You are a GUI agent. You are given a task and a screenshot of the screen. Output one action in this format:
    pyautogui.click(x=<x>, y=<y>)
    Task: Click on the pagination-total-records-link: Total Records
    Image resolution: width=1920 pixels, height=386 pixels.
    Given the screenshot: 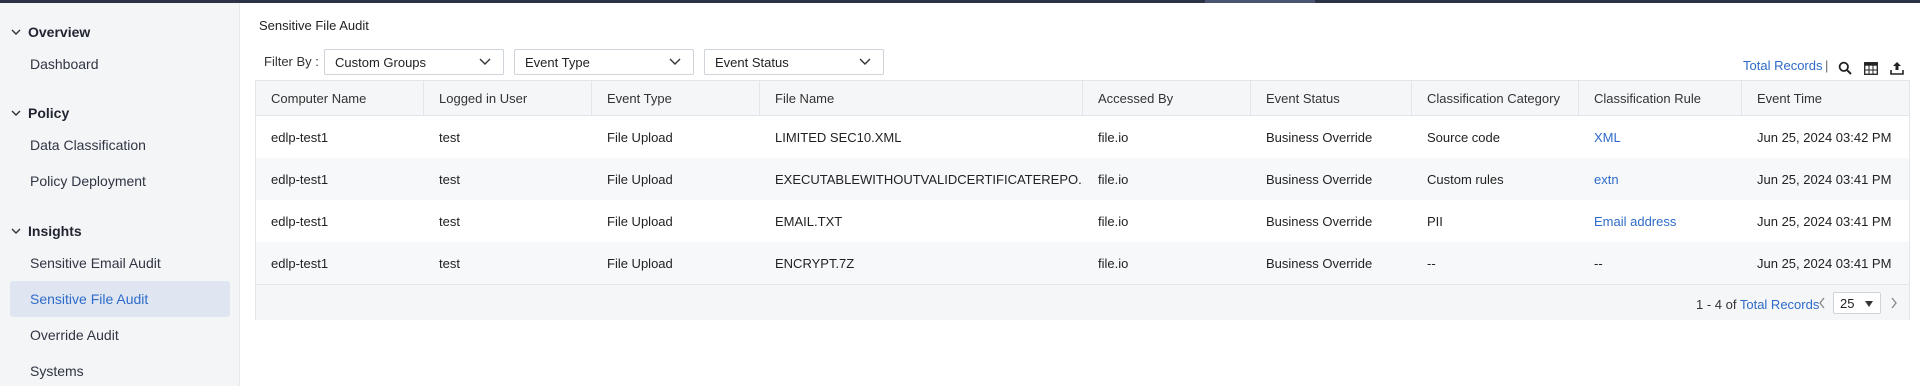 What is the action you would take?
    pyautogui.click(x=1779, y=304)
    